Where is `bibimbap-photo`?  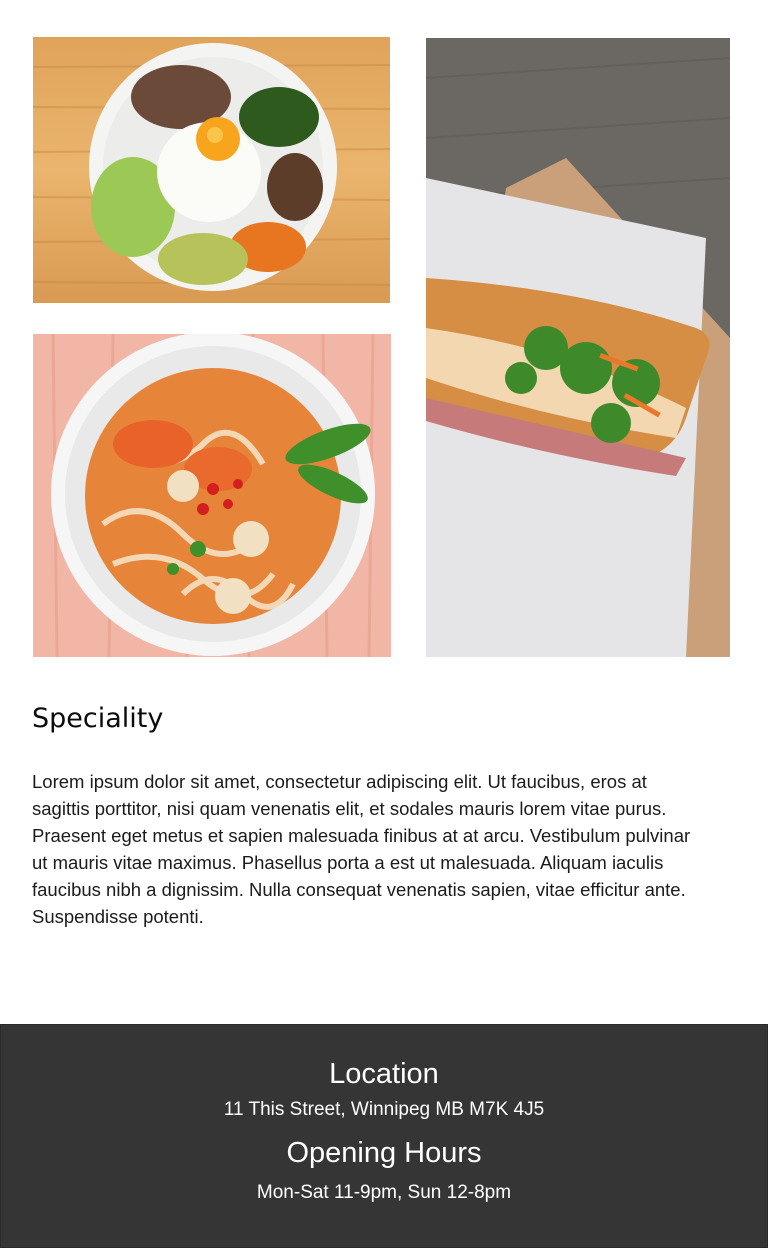
bibimbap-photo is located at coordinates (211, 170).